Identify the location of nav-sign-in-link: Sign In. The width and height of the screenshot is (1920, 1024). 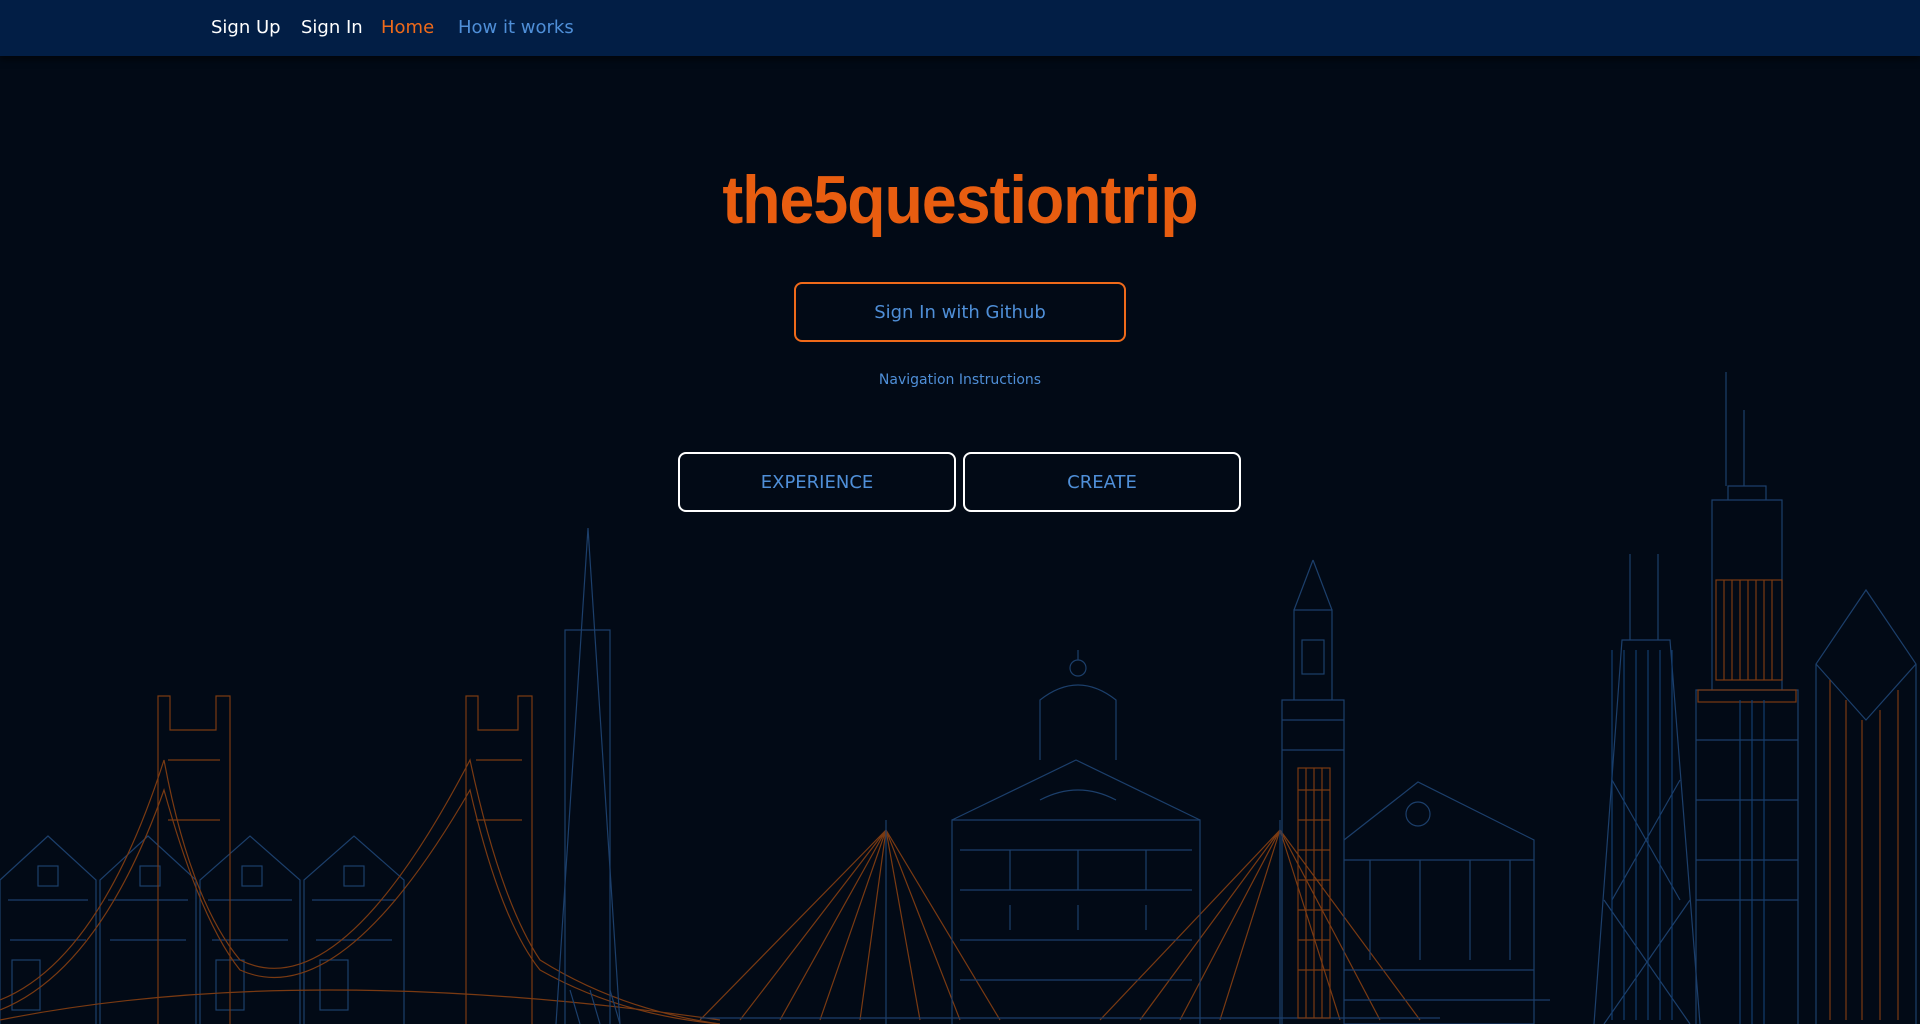
(332, 28).